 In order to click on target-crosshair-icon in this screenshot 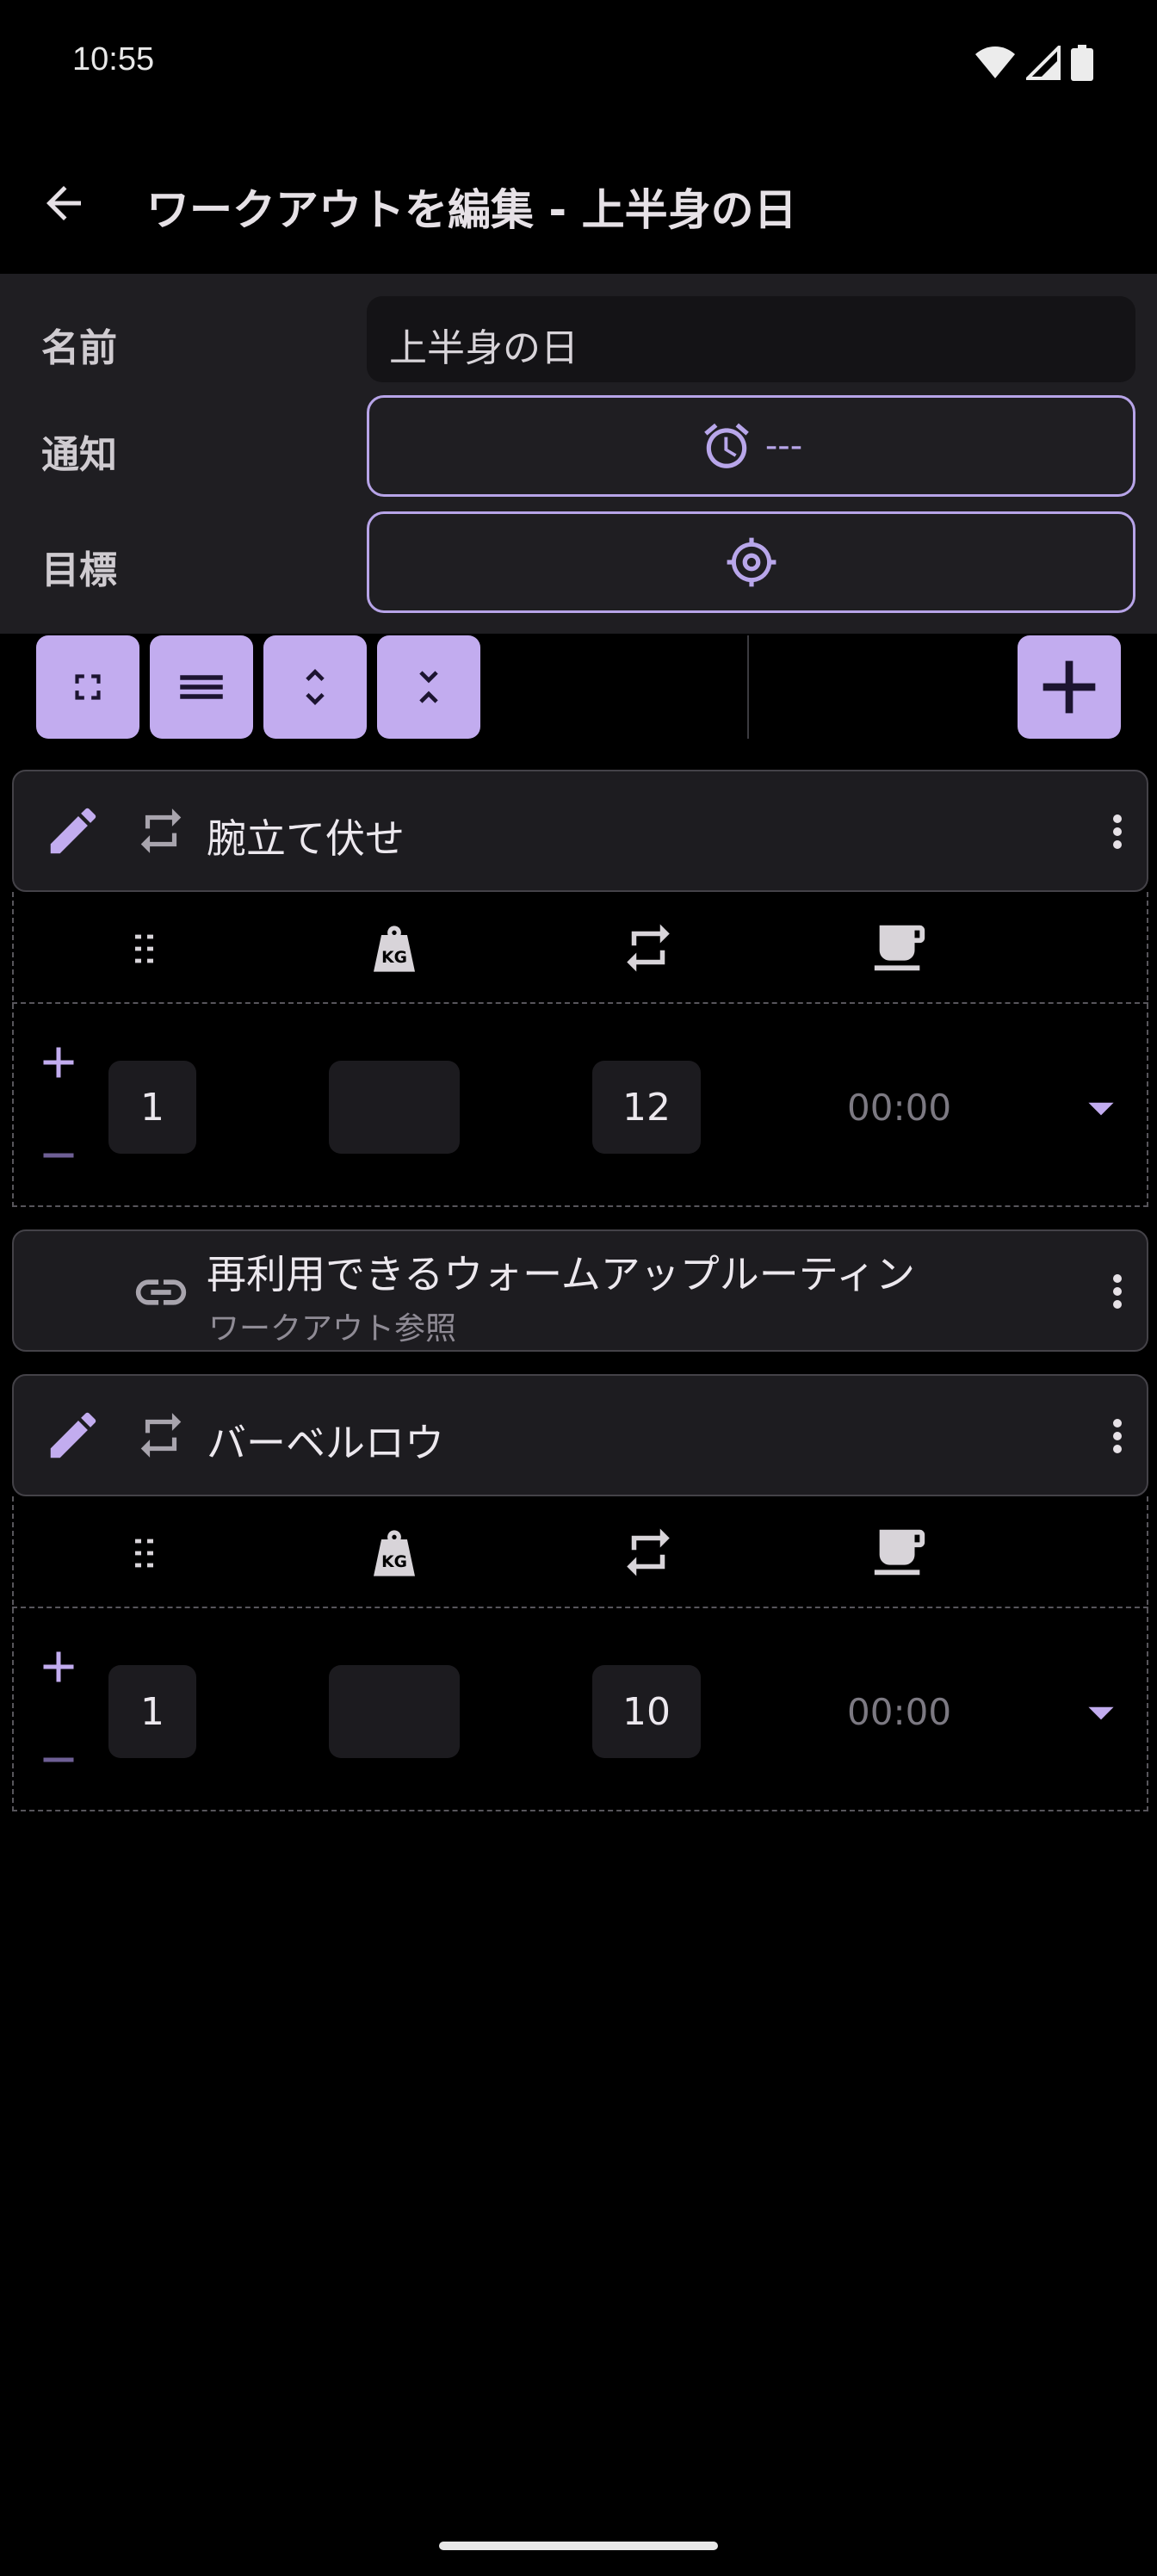, I will do `click(751, 562)`.